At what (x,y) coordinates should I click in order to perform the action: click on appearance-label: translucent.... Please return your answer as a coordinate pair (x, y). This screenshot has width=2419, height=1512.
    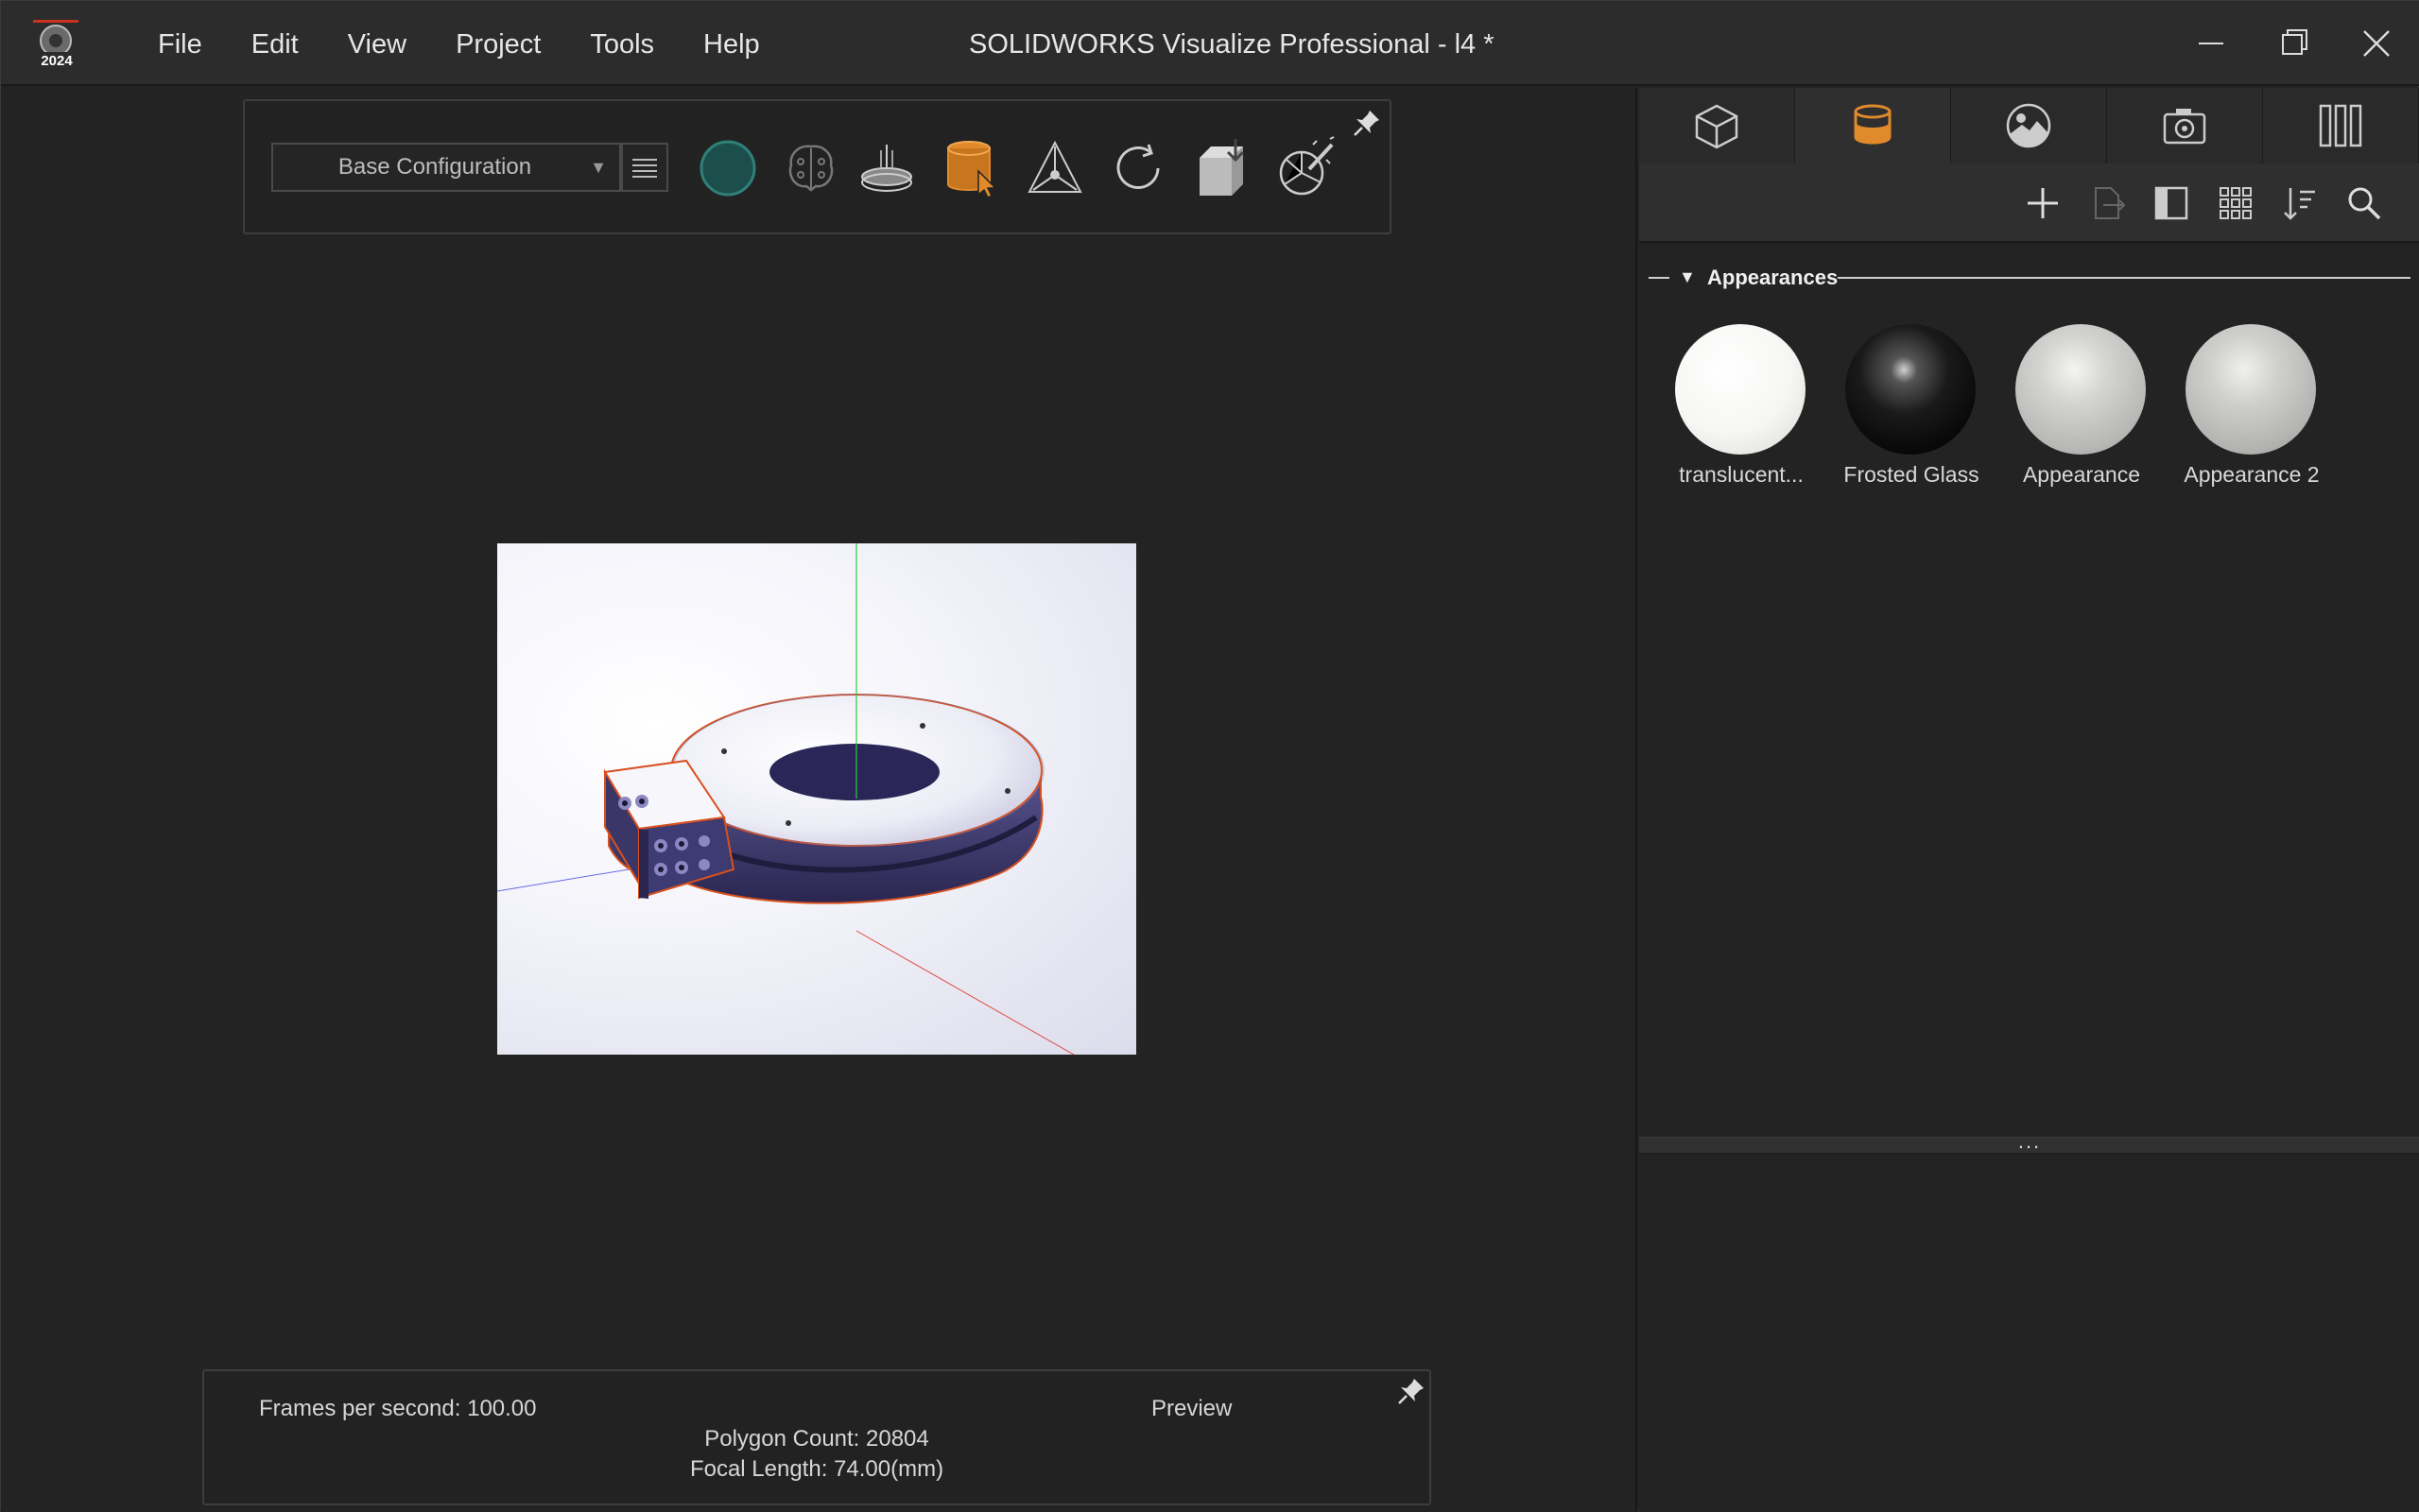
    Looking at the image, I should click on (1742, 474).